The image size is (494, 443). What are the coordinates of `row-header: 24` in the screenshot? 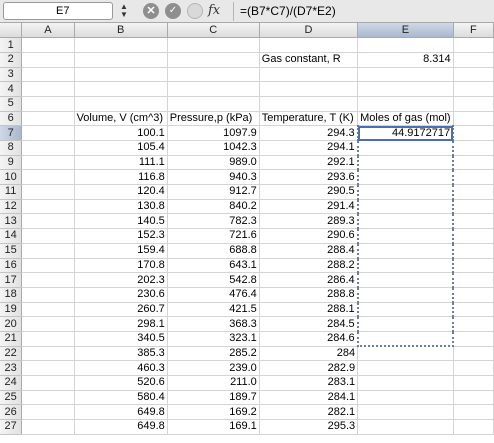 It's located at (11, 383).